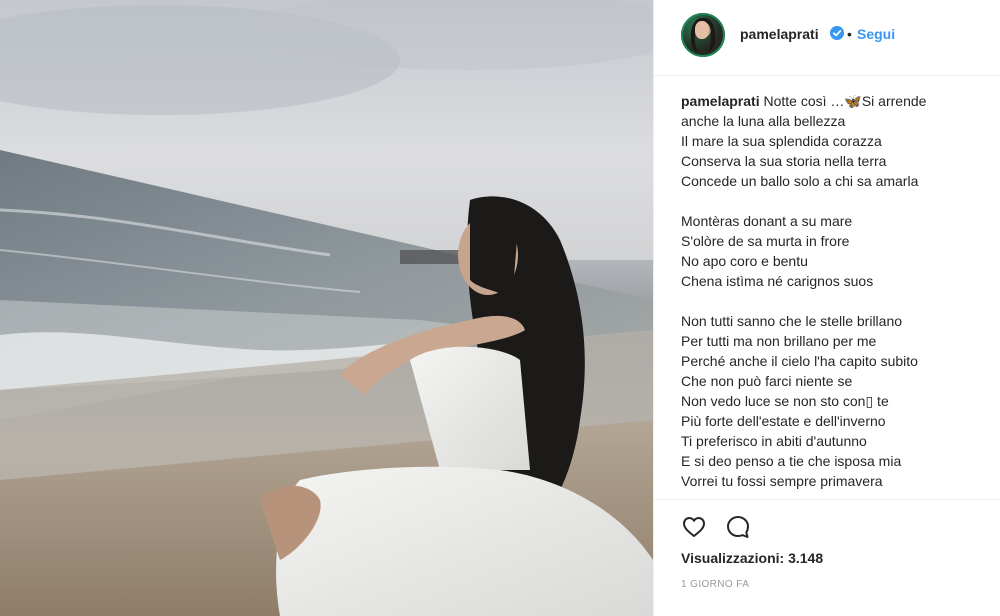 The width and height of the screenshot is (1000, 616). I want to click on caption-line: Il mare la sua splendida corazza, so click(833, 141).